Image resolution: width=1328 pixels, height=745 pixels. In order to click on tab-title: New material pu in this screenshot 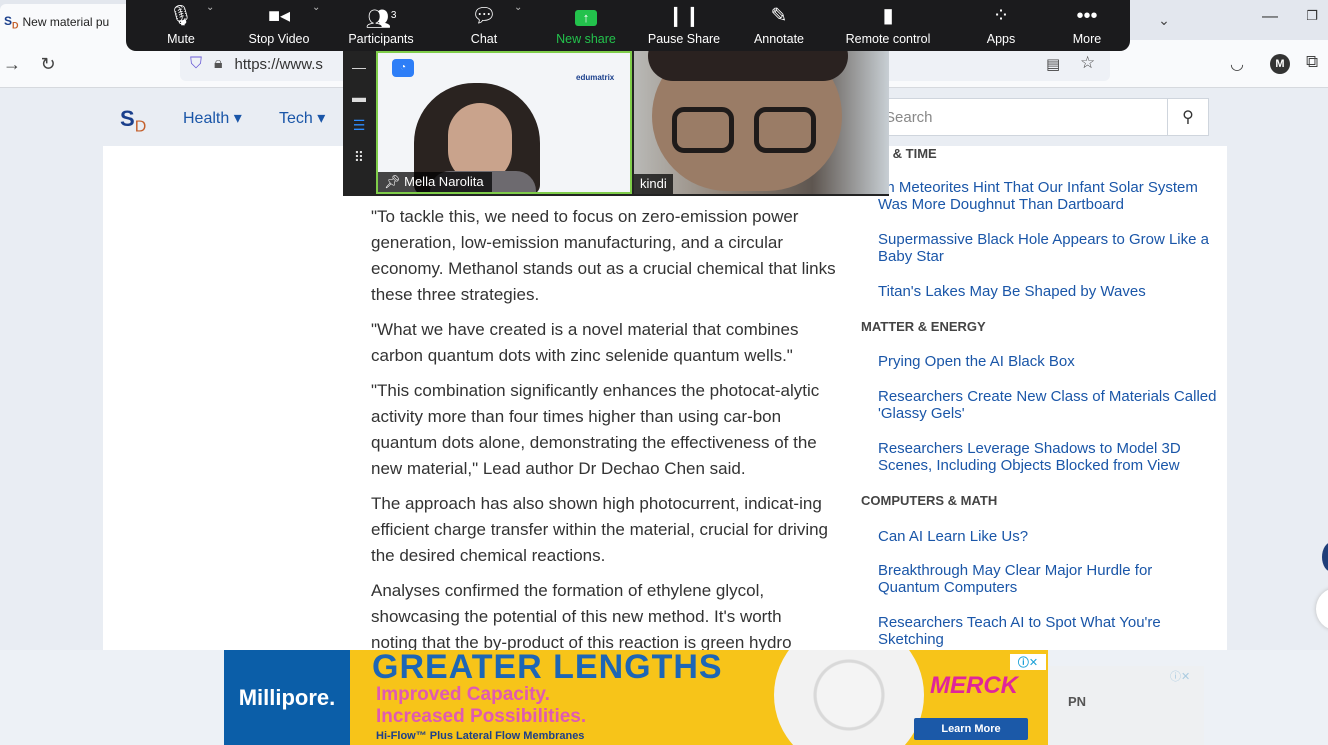, I will do `click(66, 22)`.